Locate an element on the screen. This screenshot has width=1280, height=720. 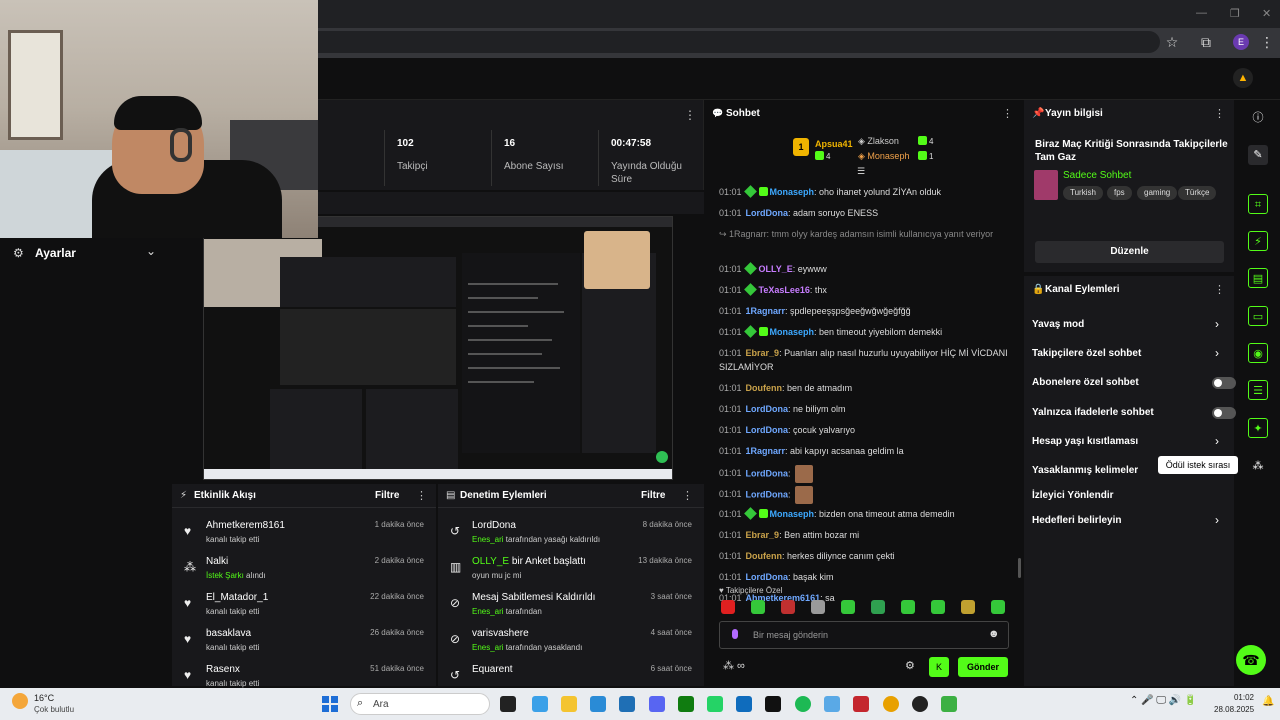
task-view-icon is located at coordinates (508, 704).